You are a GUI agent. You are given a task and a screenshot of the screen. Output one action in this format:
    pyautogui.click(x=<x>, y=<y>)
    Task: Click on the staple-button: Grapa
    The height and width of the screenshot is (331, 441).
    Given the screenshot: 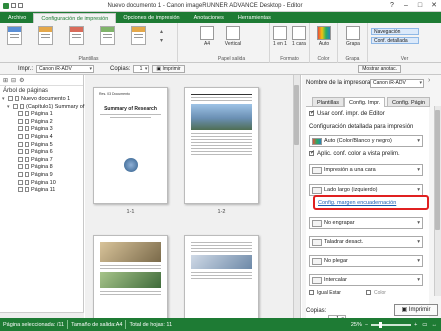 What is the action you would take?
    pyautogui.click(x=353, y=36)
    